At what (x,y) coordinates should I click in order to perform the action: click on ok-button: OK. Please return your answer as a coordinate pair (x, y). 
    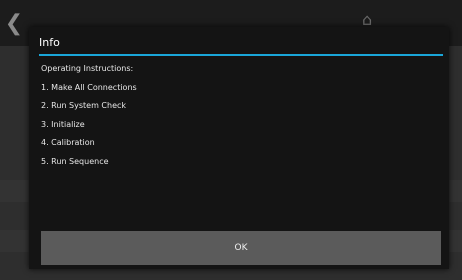
    Looking at the image, I should click on (241, 248).